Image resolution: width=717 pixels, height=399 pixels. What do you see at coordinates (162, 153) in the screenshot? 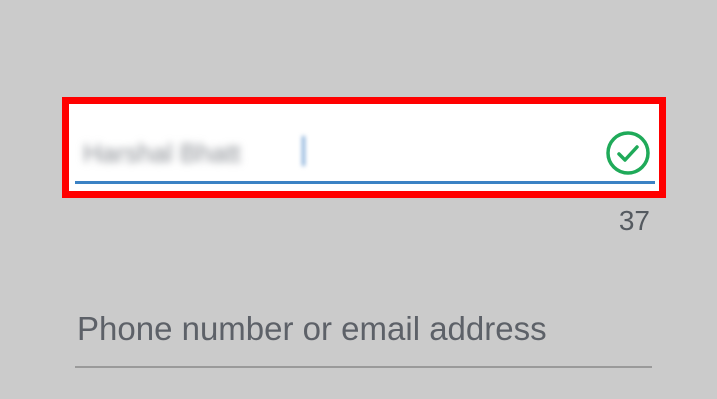
I see `name-field-value: Harshal Bhatt` at bounding box center [162, 153].